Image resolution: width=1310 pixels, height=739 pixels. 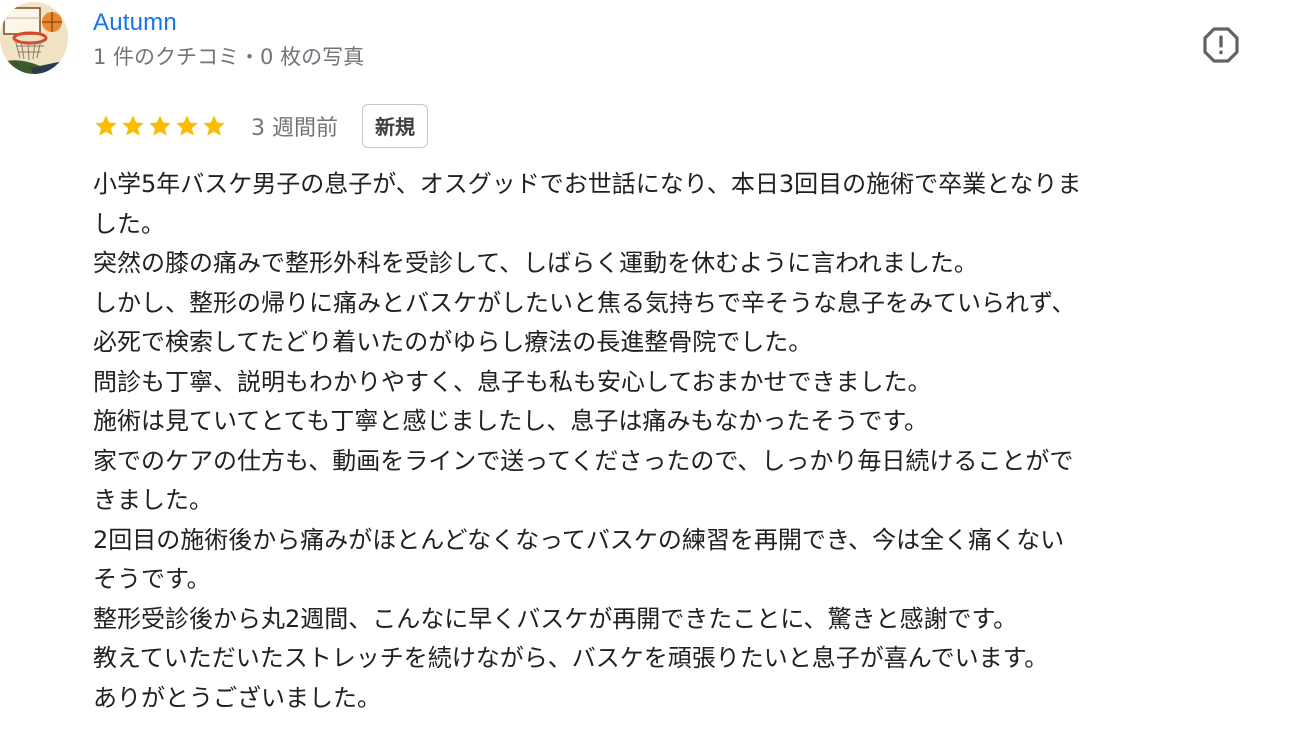 I want to click on review-line: きました。, so click(x=153, y=500).